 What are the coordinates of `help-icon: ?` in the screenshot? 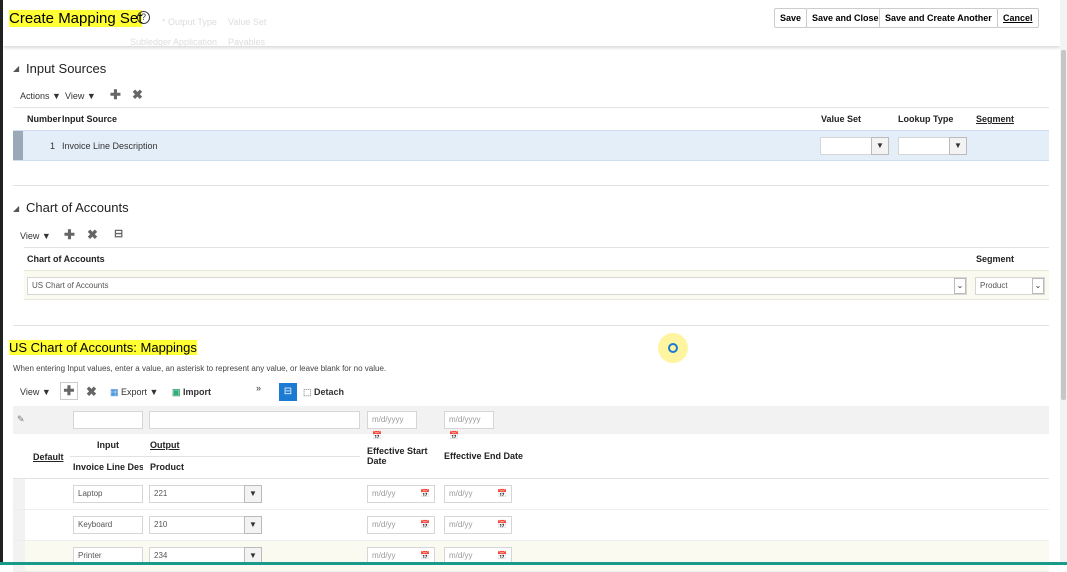 It's located at (143, 17).